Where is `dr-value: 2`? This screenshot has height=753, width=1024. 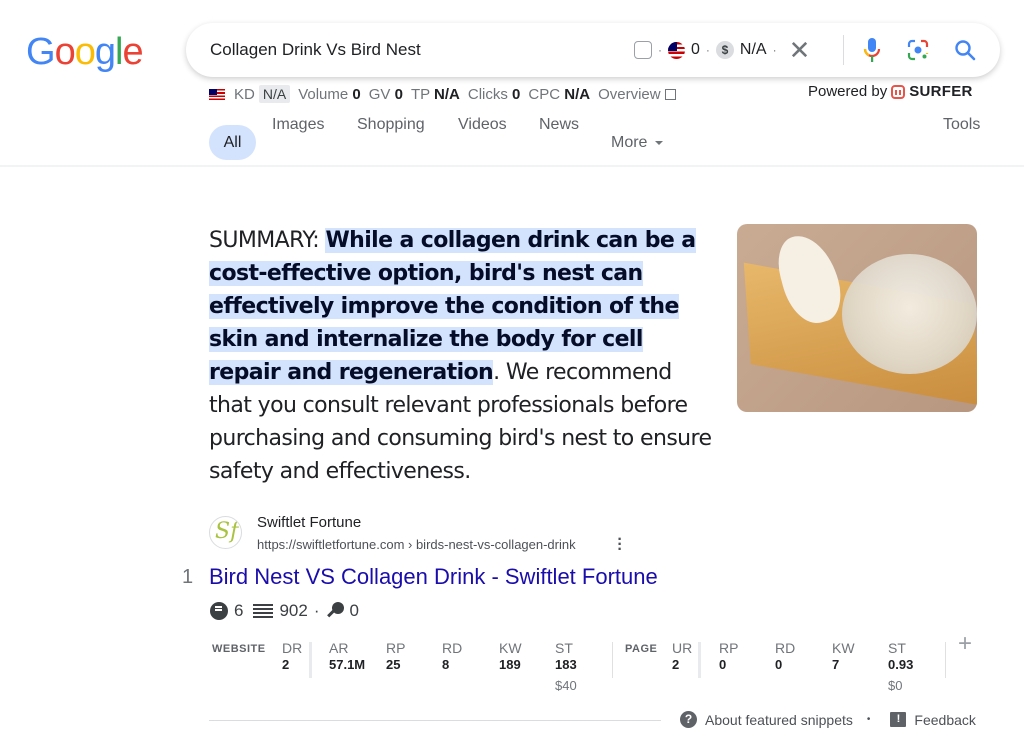
dr-value: 2 is located at coordinates (286, 664).